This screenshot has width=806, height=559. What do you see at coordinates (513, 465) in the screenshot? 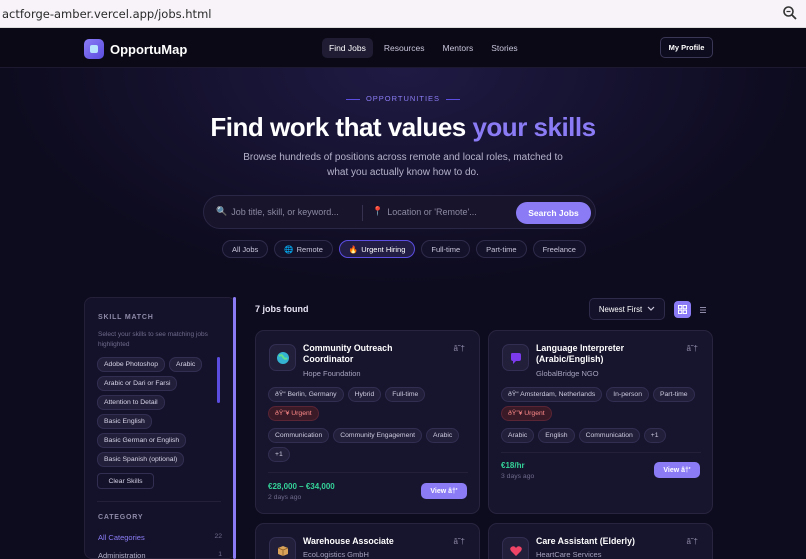
I see `job-salary: €18/hr` at bounding box center [513, 465].